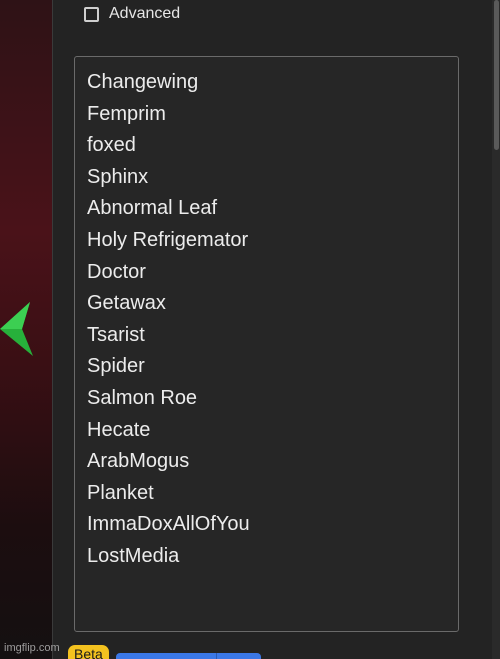  What do you see at coordinates (496, 329) in the screenshot?
I see `scrollbar` at bounding box center [496, 329].